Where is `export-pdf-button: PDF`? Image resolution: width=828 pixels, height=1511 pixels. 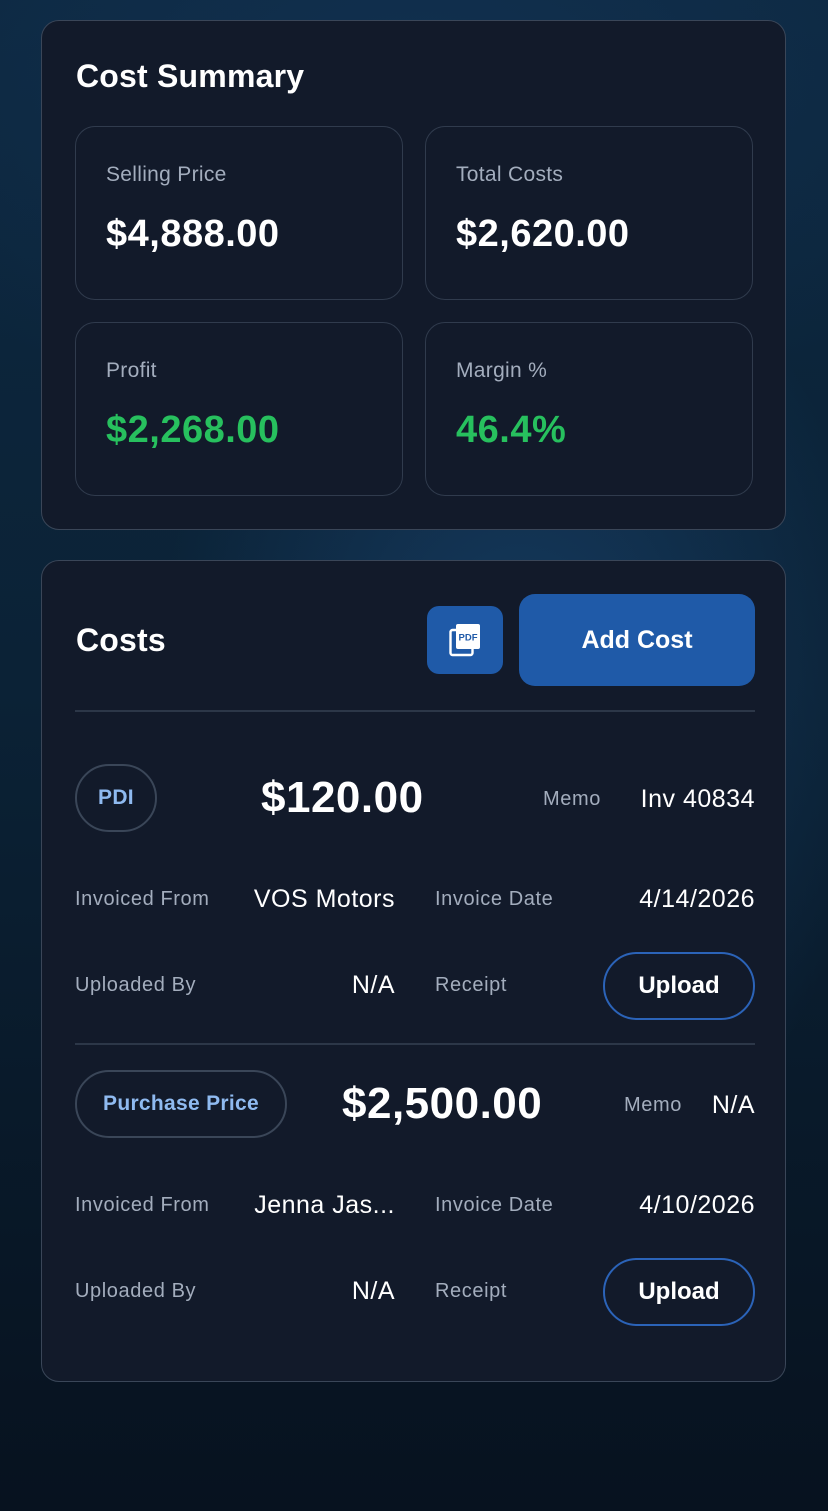
export-pdf-button: PDF is located at coordinates (465, 640).